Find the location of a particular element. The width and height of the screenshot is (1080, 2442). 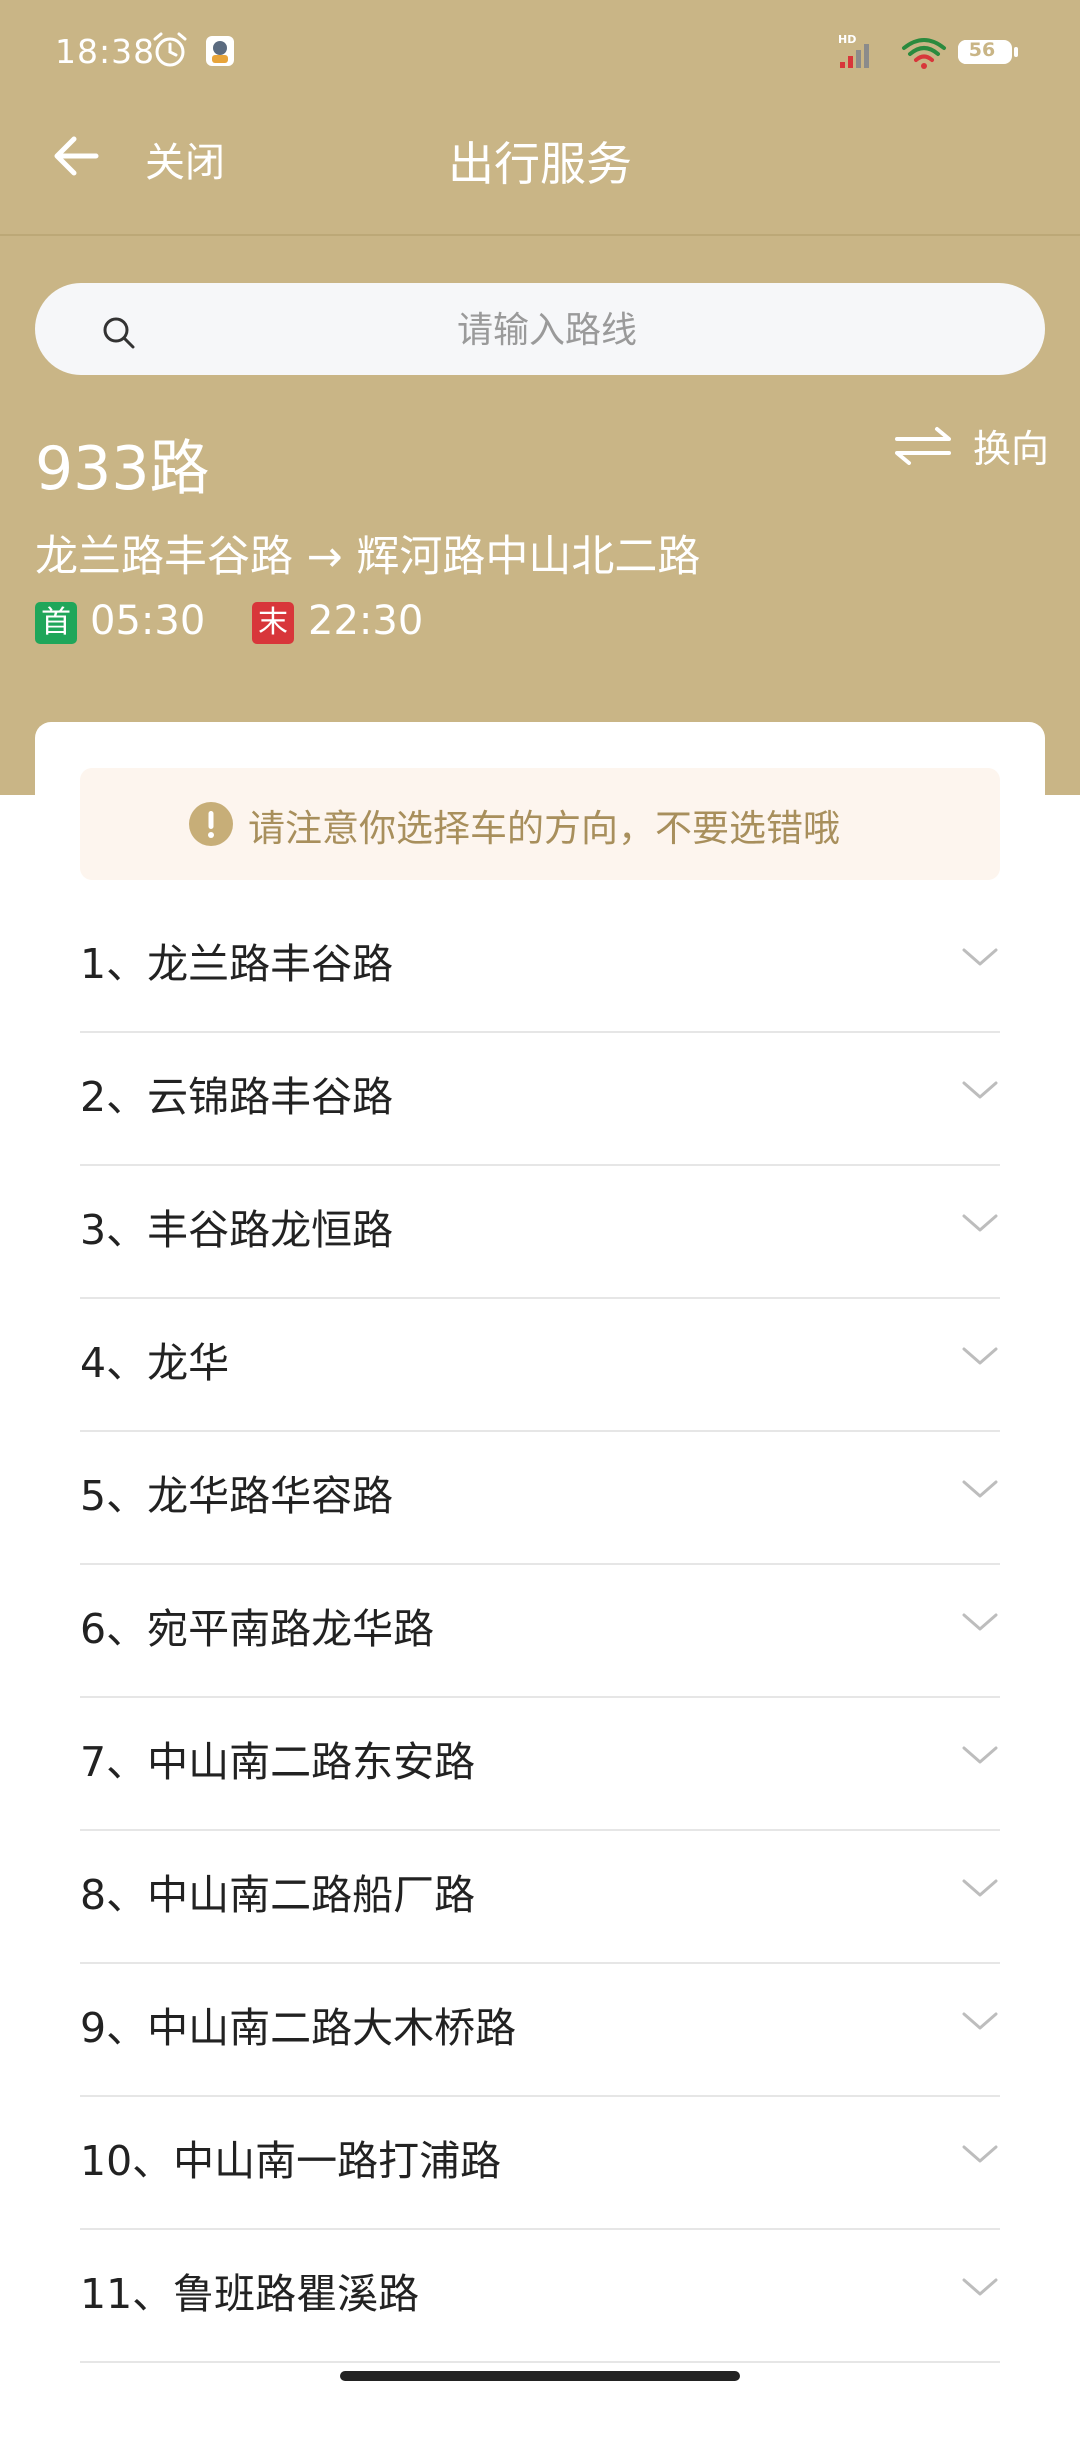

direction-notice: 请注意你选择车的方向，不要选错哦 is located at coordinates (540, 824).